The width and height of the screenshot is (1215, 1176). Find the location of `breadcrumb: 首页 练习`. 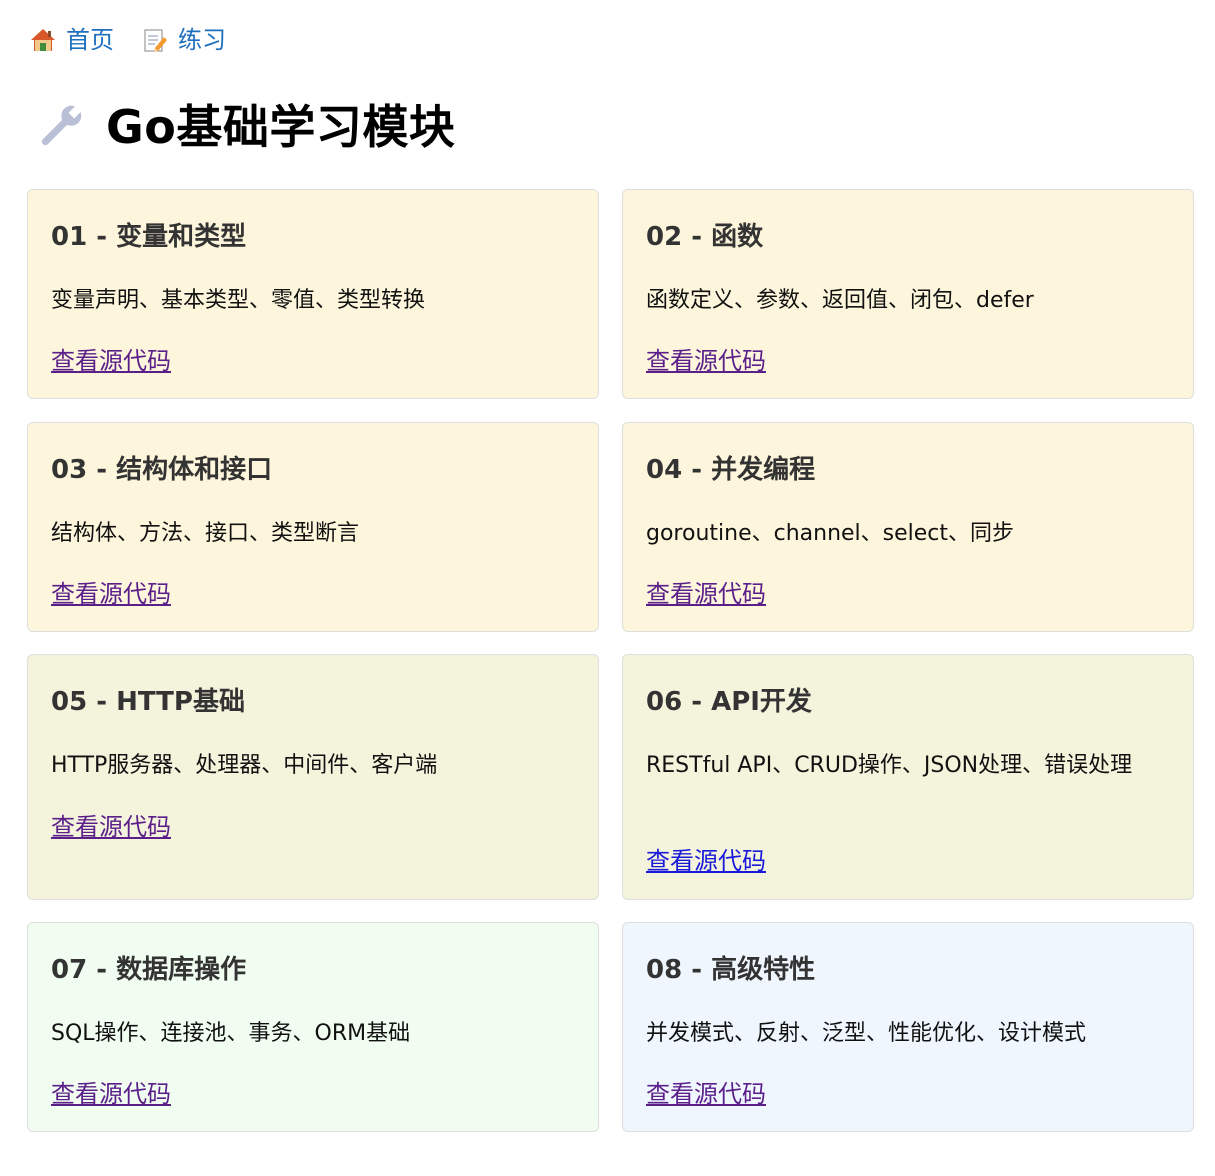

breadcrumb: 首页 练习 is located at coordinates (142, 40).